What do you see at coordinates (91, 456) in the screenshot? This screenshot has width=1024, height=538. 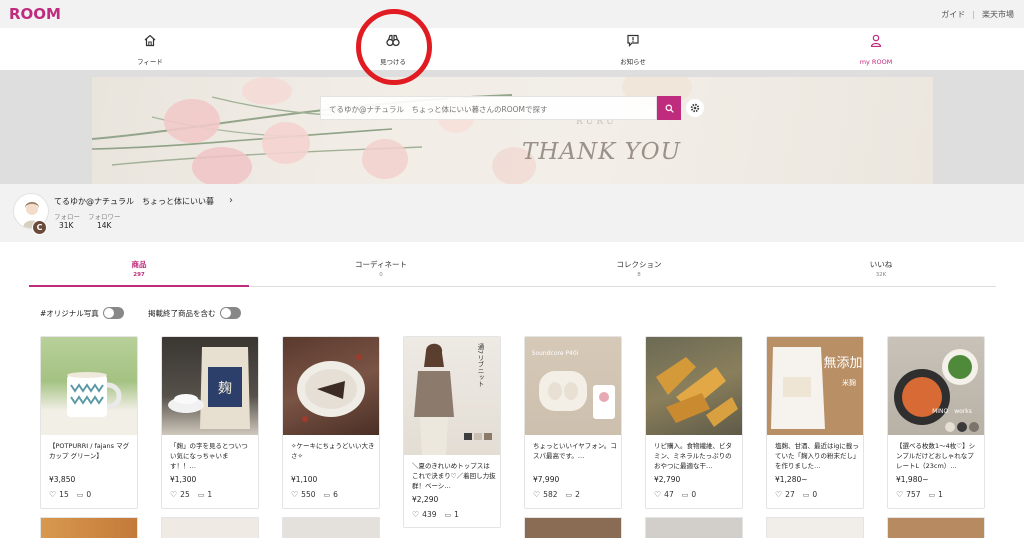 I see `product-name: 【POTPURRI / fajans マグカップ グリーン】` at bounding box center [91, 456].